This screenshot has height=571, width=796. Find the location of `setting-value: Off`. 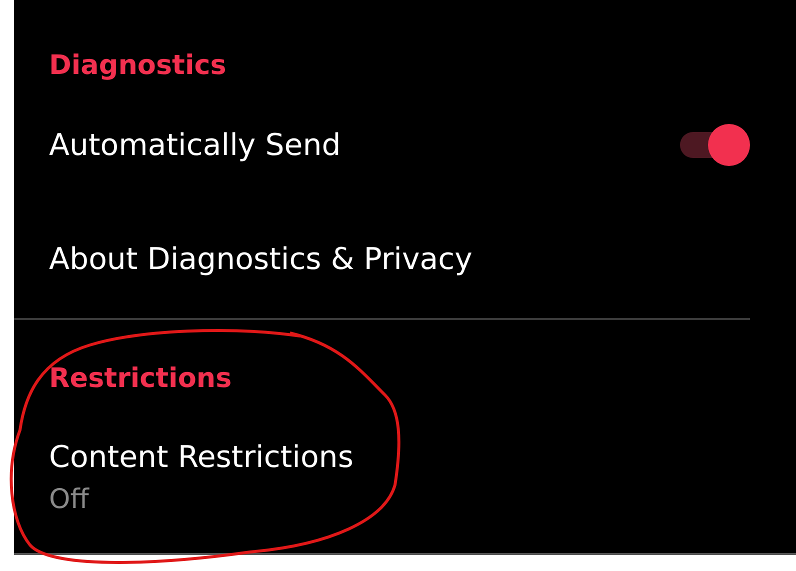

setting-value: Off is located at coordinates (69, 500).